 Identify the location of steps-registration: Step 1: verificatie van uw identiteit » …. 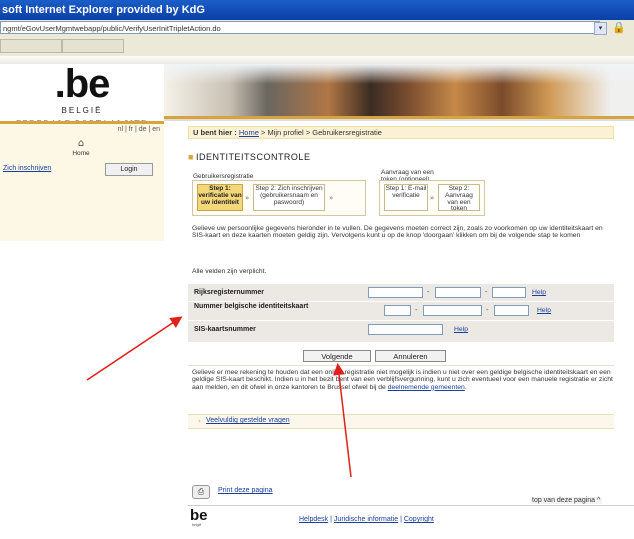
(279, 198).